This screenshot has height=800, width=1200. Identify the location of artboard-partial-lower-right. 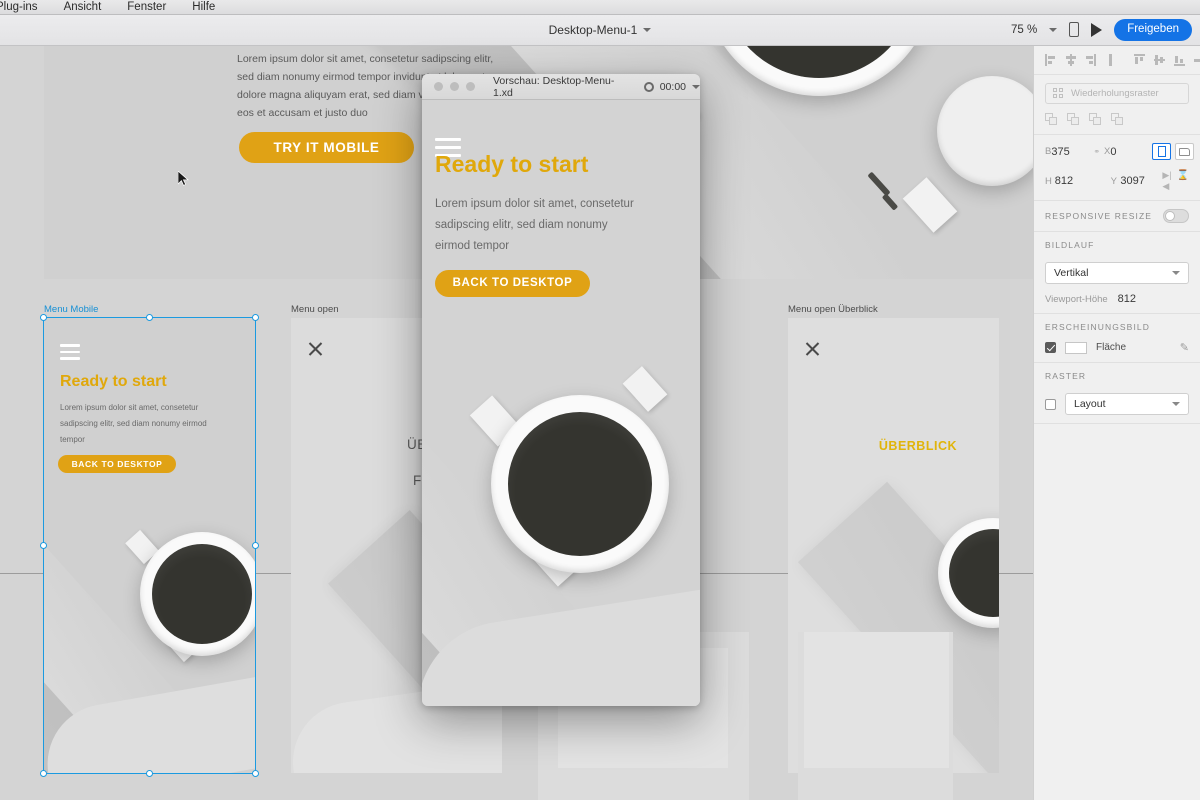
(875, 716).